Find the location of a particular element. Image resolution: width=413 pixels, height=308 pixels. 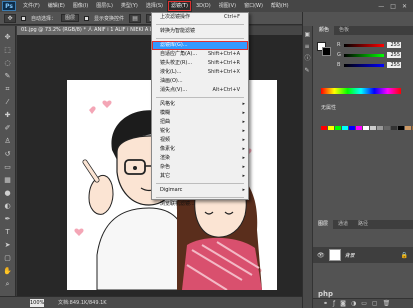

menu-type: 类型(Y) is located at coordinates (129, 6).